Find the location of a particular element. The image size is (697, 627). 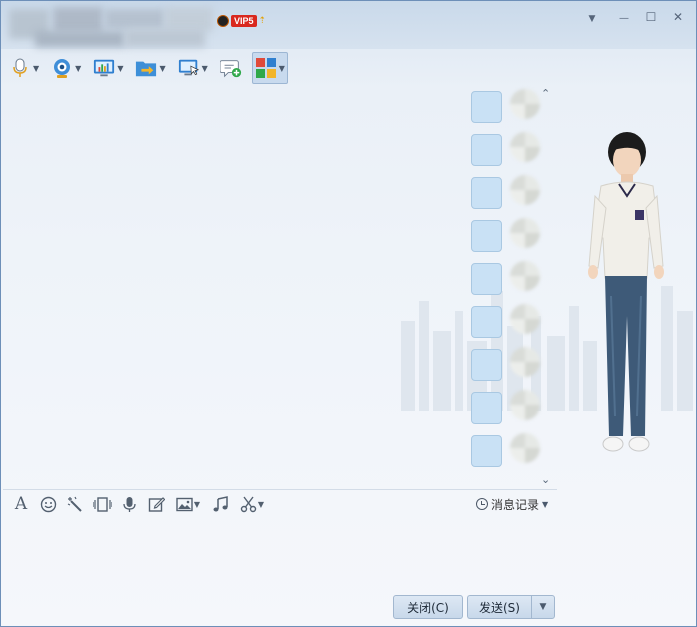

close-window-button: ✕ is located at coordinates (678, 17).